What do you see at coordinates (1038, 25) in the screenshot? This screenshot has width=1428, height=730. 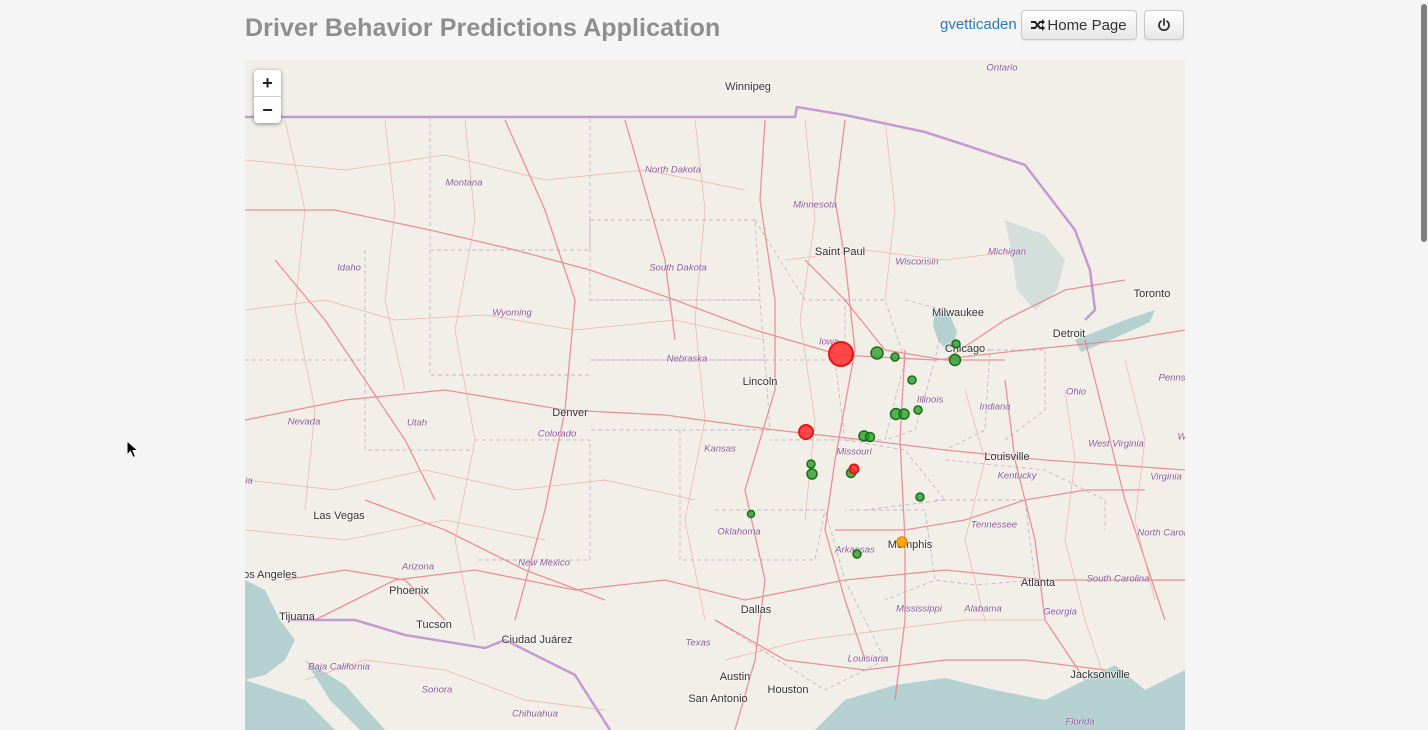 I see `shuffle-icon` at bounding box center [1038, 25].